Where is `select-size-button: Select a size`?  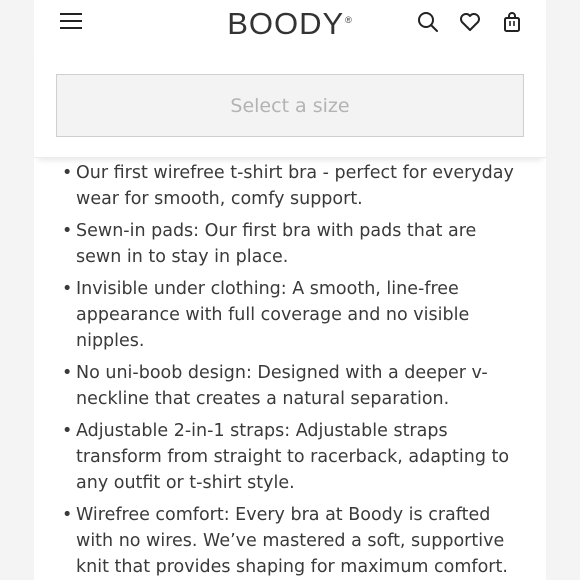
select-size-button: Select a size is located at coordinates (290, 105).